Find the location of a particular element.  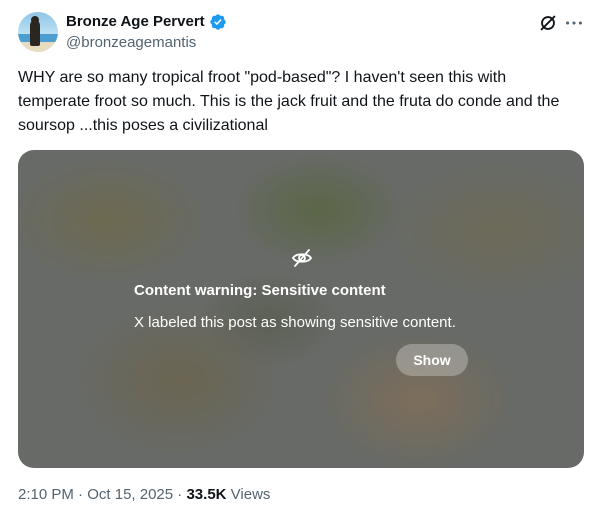

author-name-row: Bronze Age Pervert is located at coordinates (146, 22).